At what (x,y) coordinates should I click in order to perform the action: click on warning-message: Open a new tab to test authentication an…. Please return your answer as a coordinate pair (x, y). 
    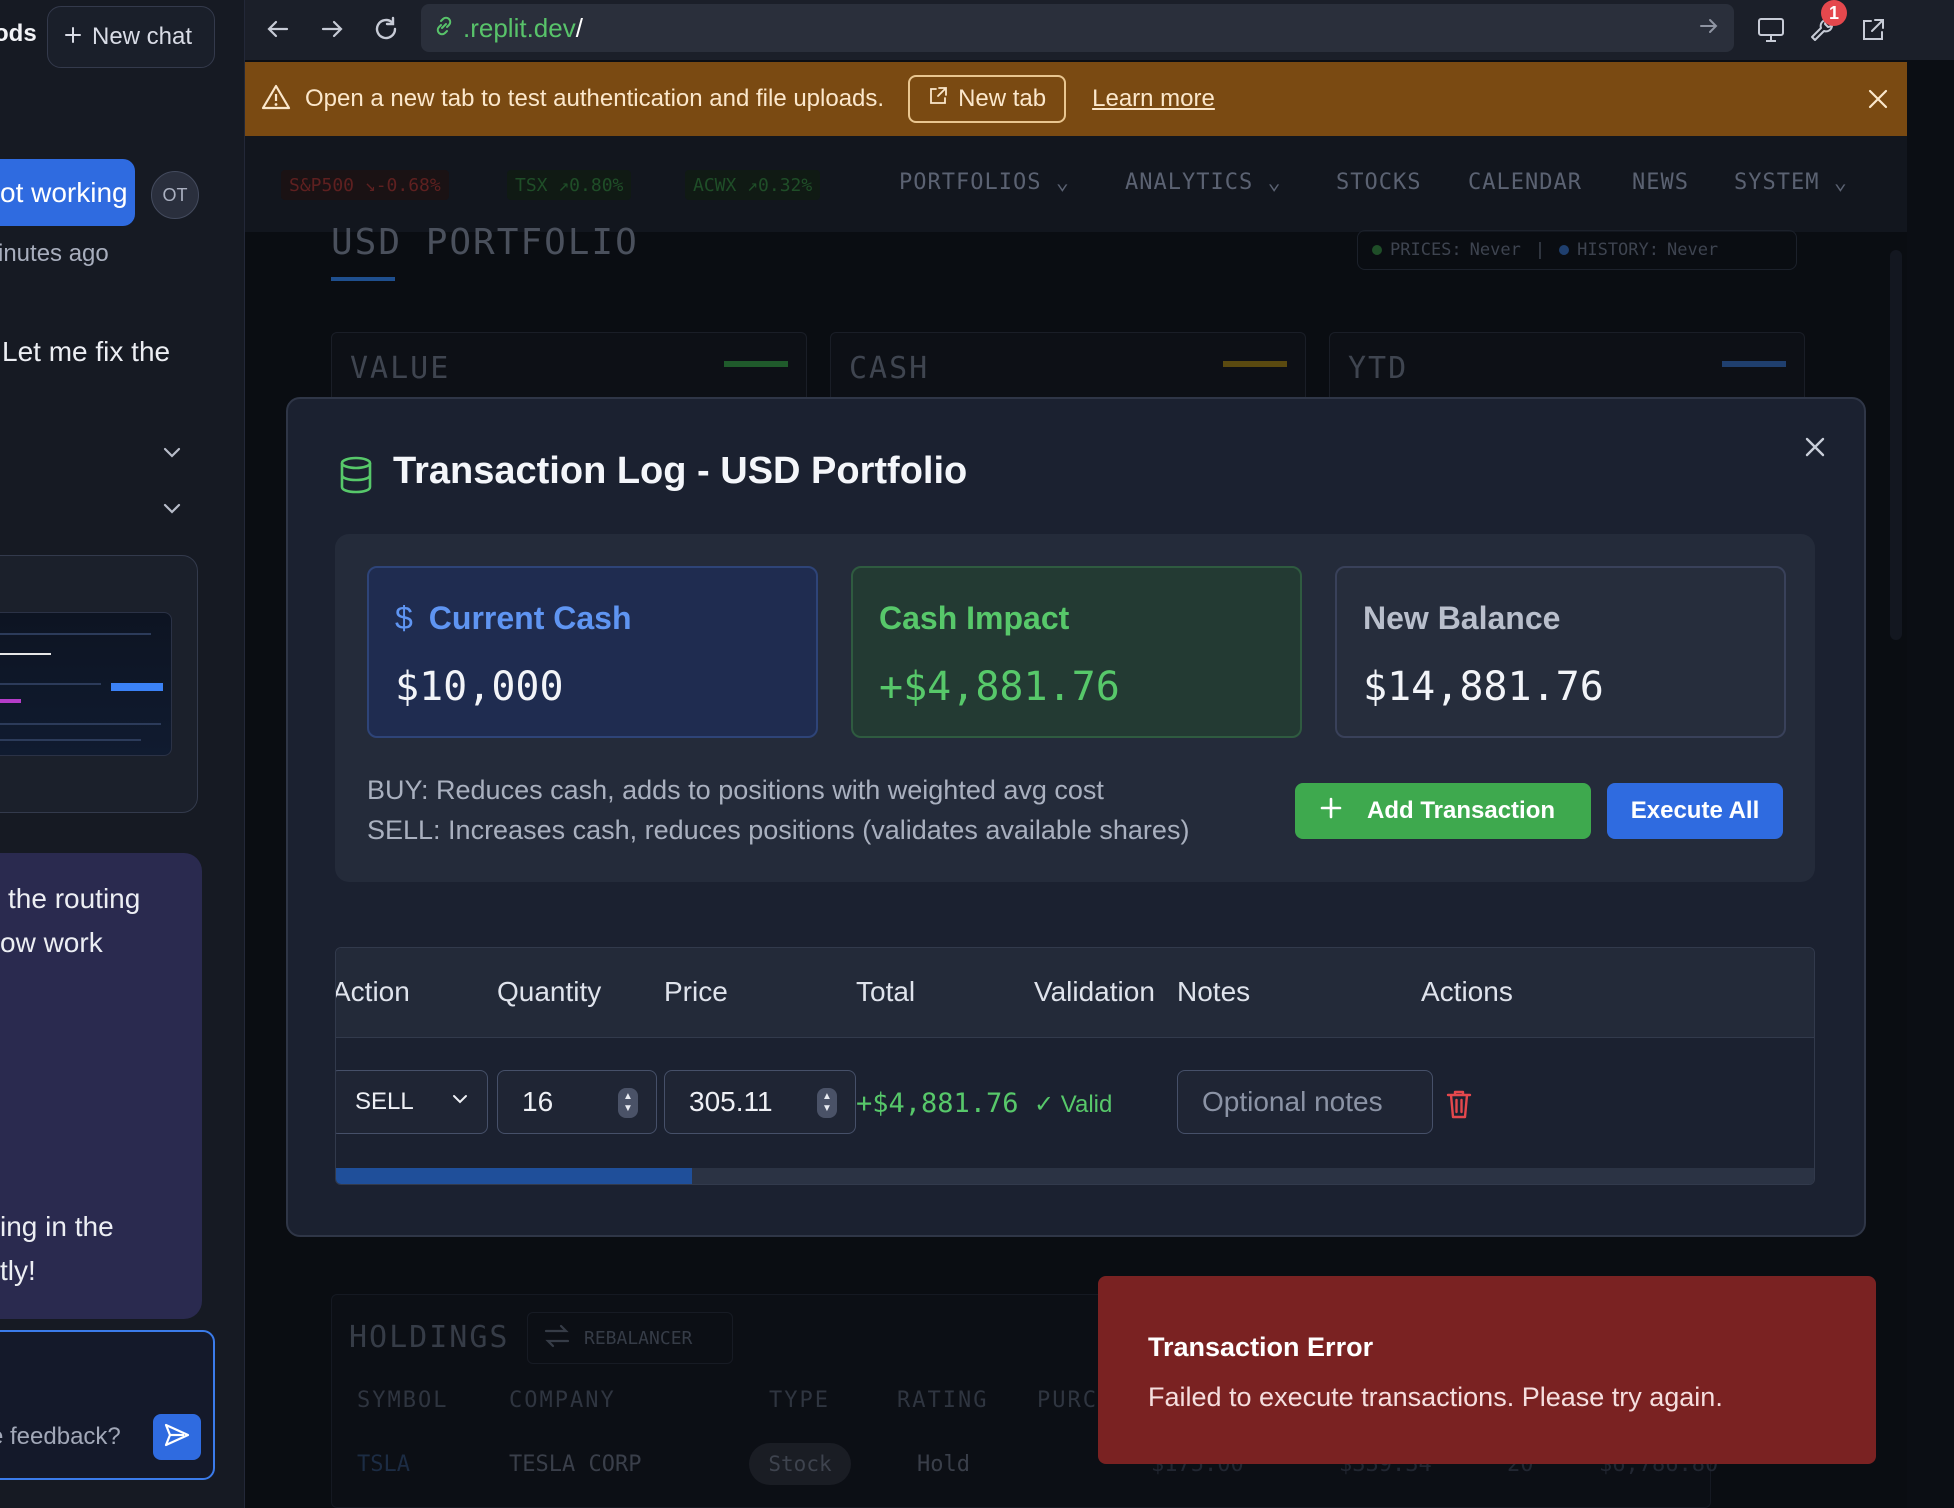
    Looking at the image, I should click on (595, 98).